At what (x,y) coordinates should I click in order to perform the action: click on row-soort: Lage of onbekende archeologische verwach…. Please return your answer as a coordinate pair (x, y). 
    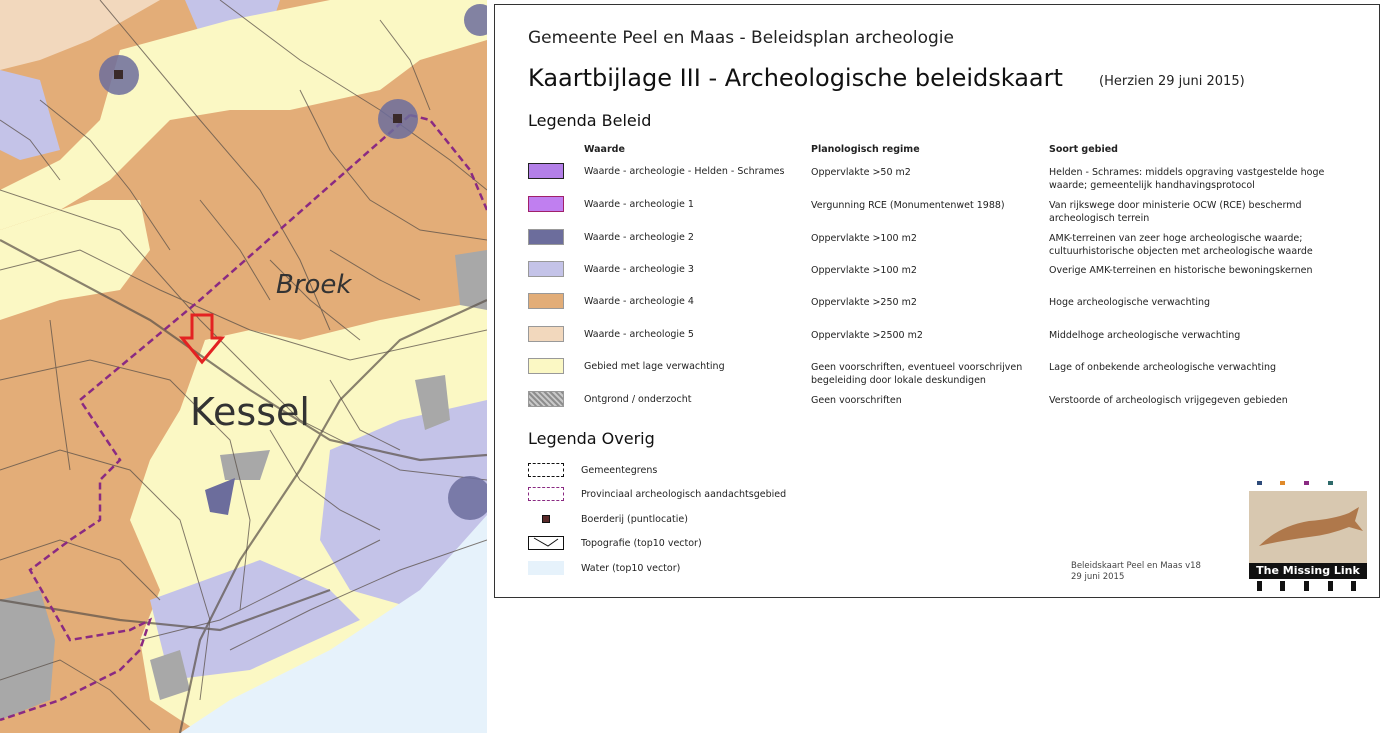
    Looking at the image, I should click on (1163, 367).